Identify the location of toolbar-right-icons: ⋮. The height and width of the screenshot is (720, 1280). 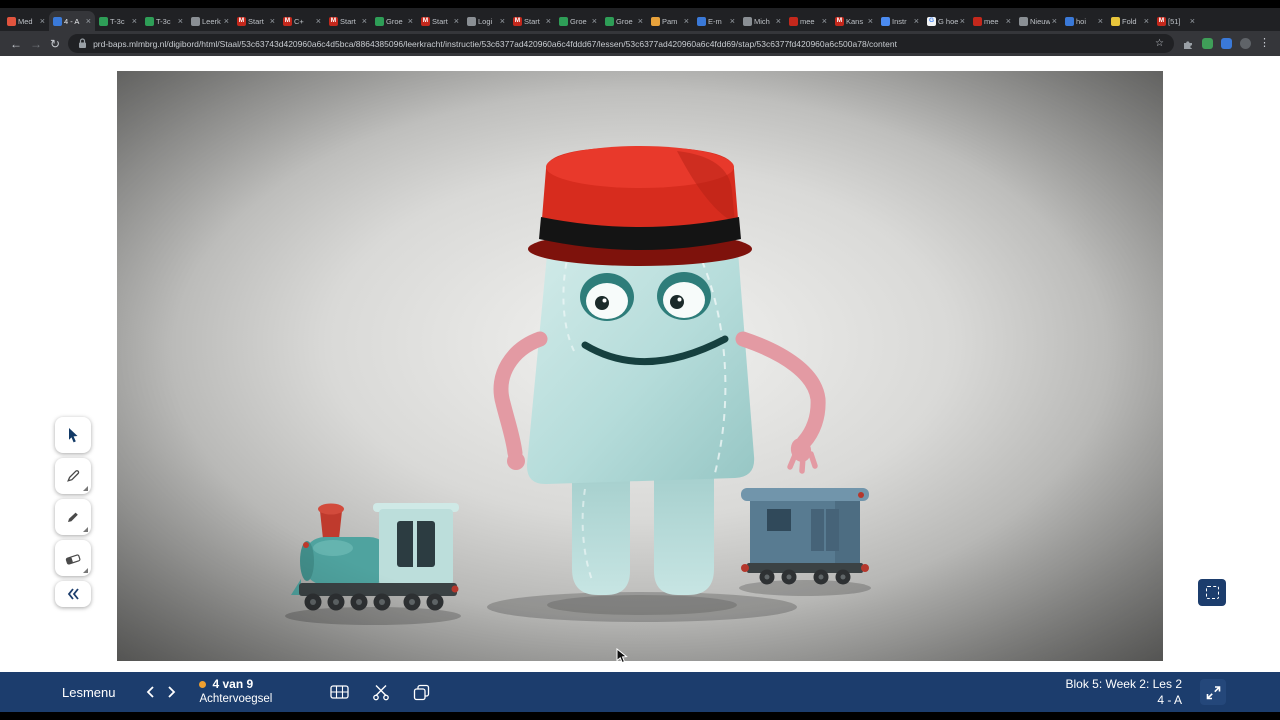
(1226, 44).